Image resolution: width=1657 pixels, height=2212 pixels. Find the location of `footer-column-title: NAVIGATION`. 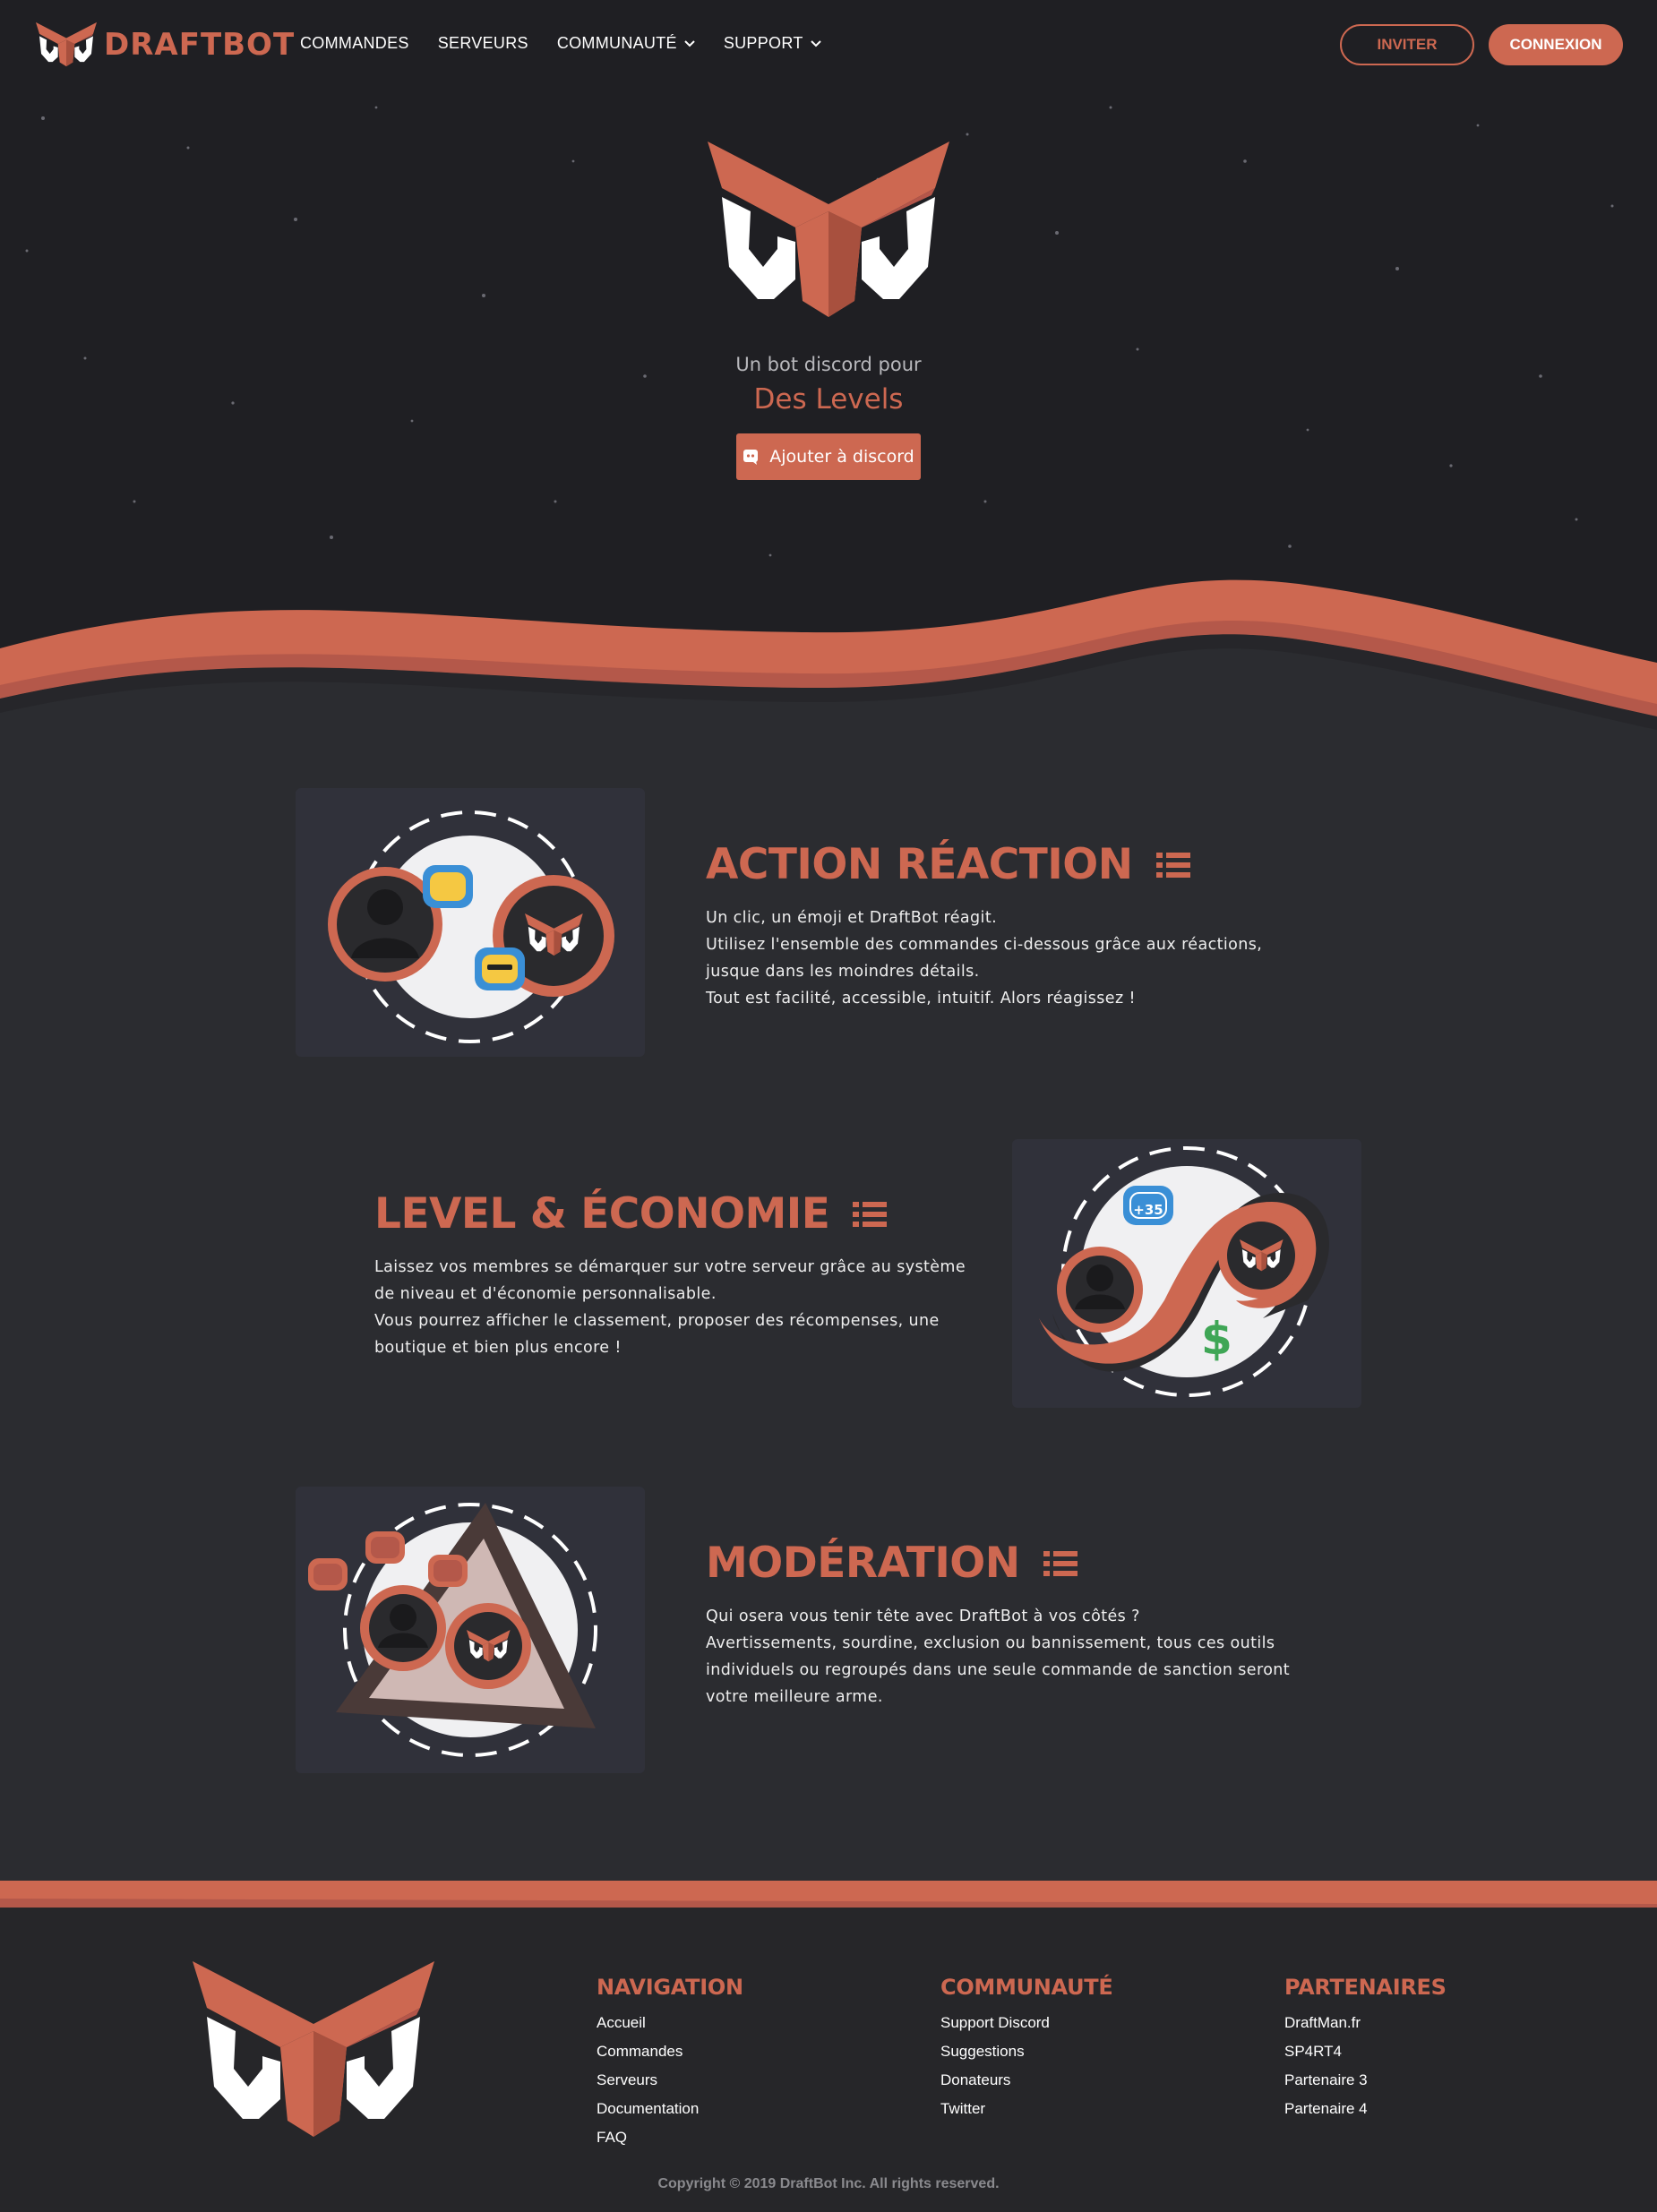

footer-column-title: NAVIGATION is located at coordinates (670, 1987).